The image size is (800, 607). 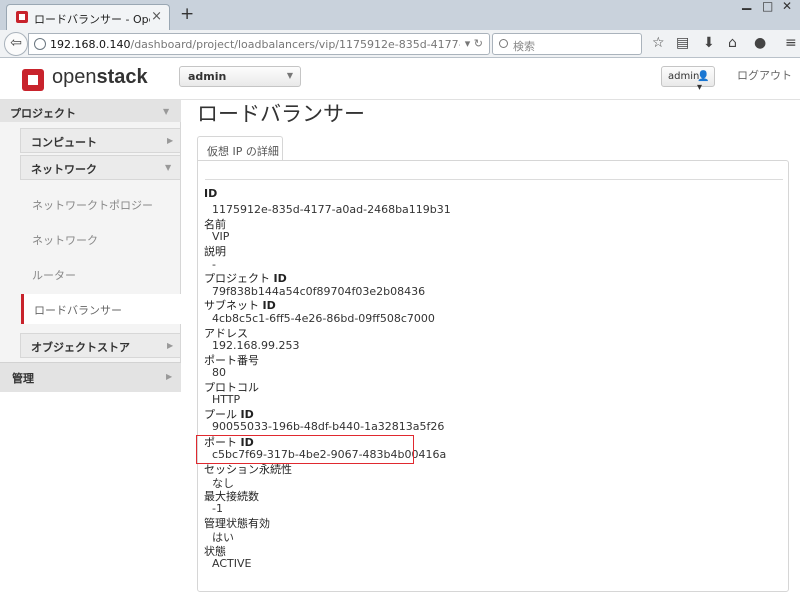 What do you see at coordinates (305, 449) in the screenshot?
I see `port-id-highlight-box` at bounding box center [305, 449].